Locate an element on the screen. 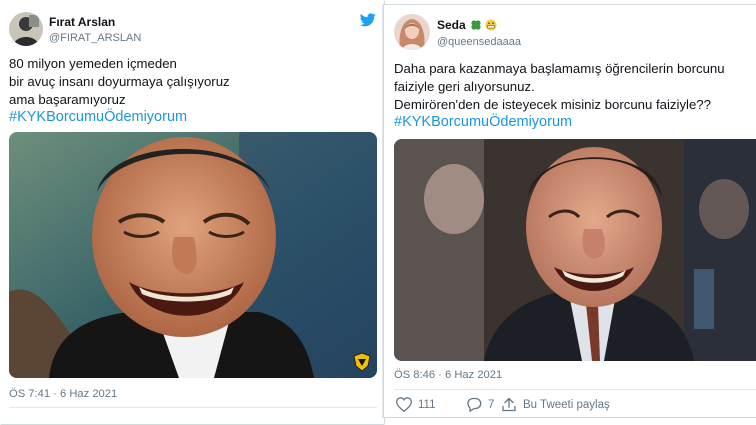 This screenshot has height=425, width=756. tweet-timestamp: ÖS 8:46 · 6 Haz 2021 is located at coordinates (448, 375).